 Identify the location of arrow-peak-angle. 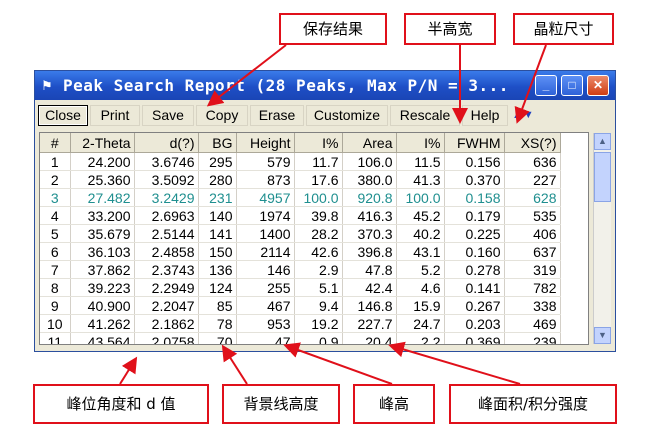
(128, 370).